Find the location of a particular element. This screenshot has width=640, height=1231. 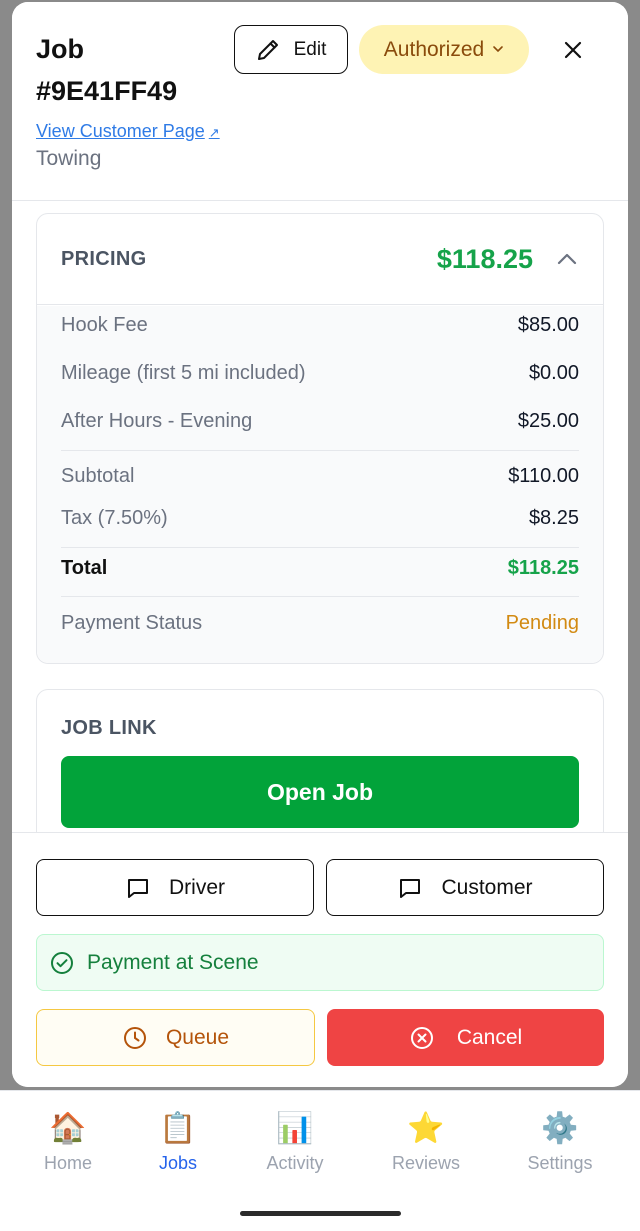

tab-label: Settings is located at coordinates (560, 1163).